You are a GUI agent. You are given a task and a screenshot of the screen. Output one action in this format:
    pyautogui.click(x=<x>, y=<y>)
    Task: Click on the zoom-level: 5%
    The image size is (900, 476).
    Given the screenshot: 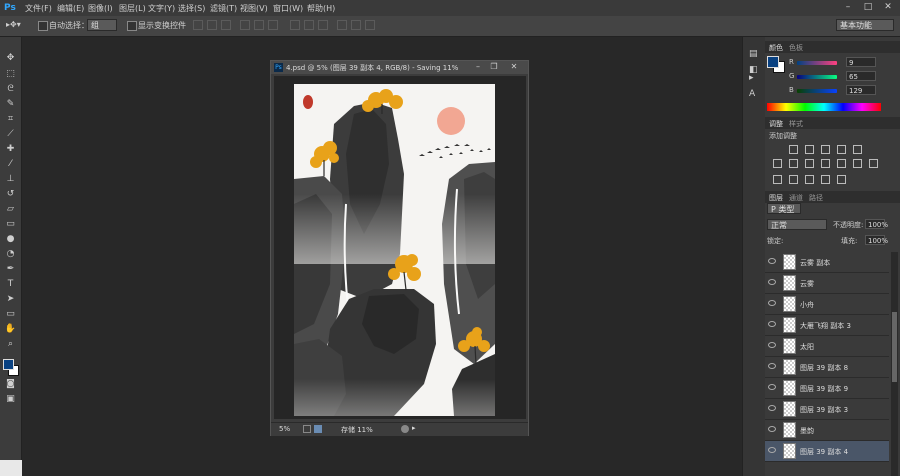 What is the action you would take?
    pyautogui.click(x=284, y=429)
    